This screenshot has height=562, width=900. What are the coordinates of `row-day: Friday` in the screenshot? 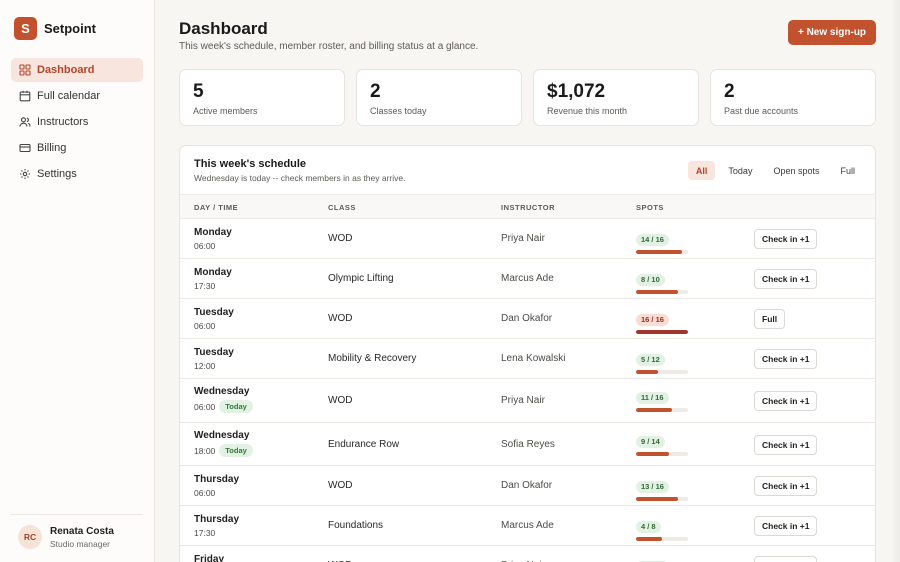 It's located at (209, 558).